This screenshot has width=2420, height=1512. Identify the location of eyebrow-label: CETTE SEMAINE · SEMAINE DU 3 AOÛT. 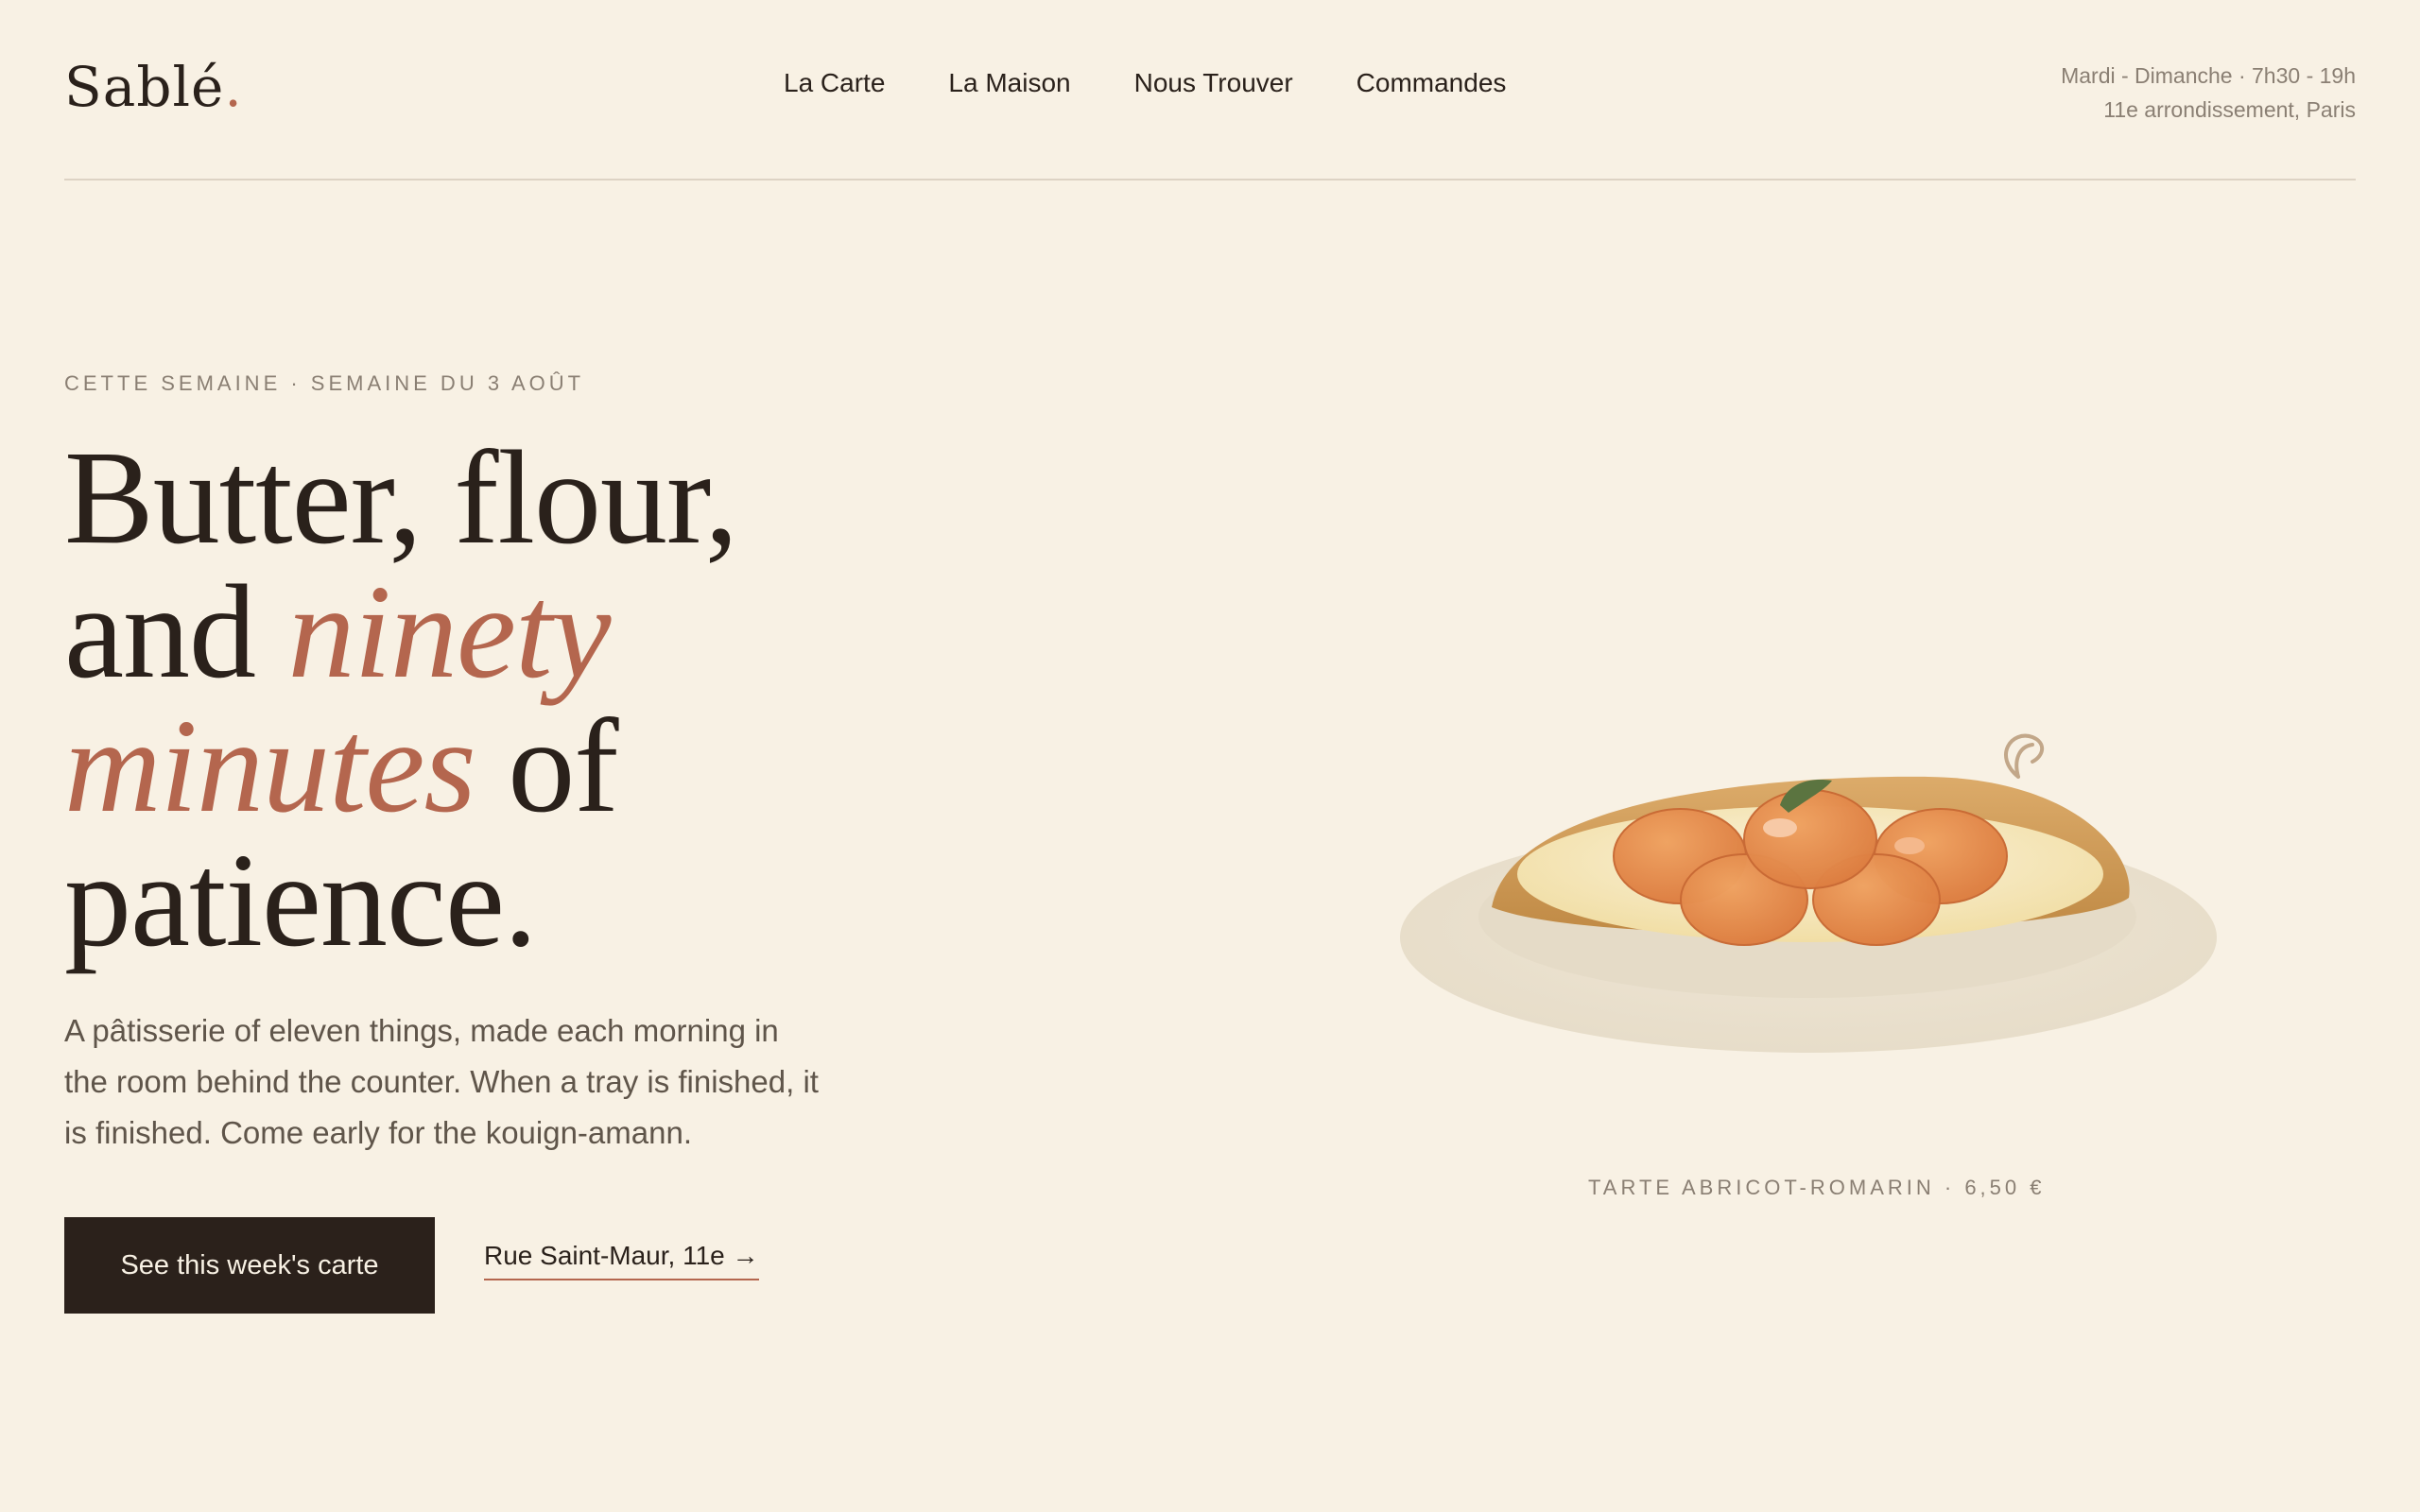
(325, 383).